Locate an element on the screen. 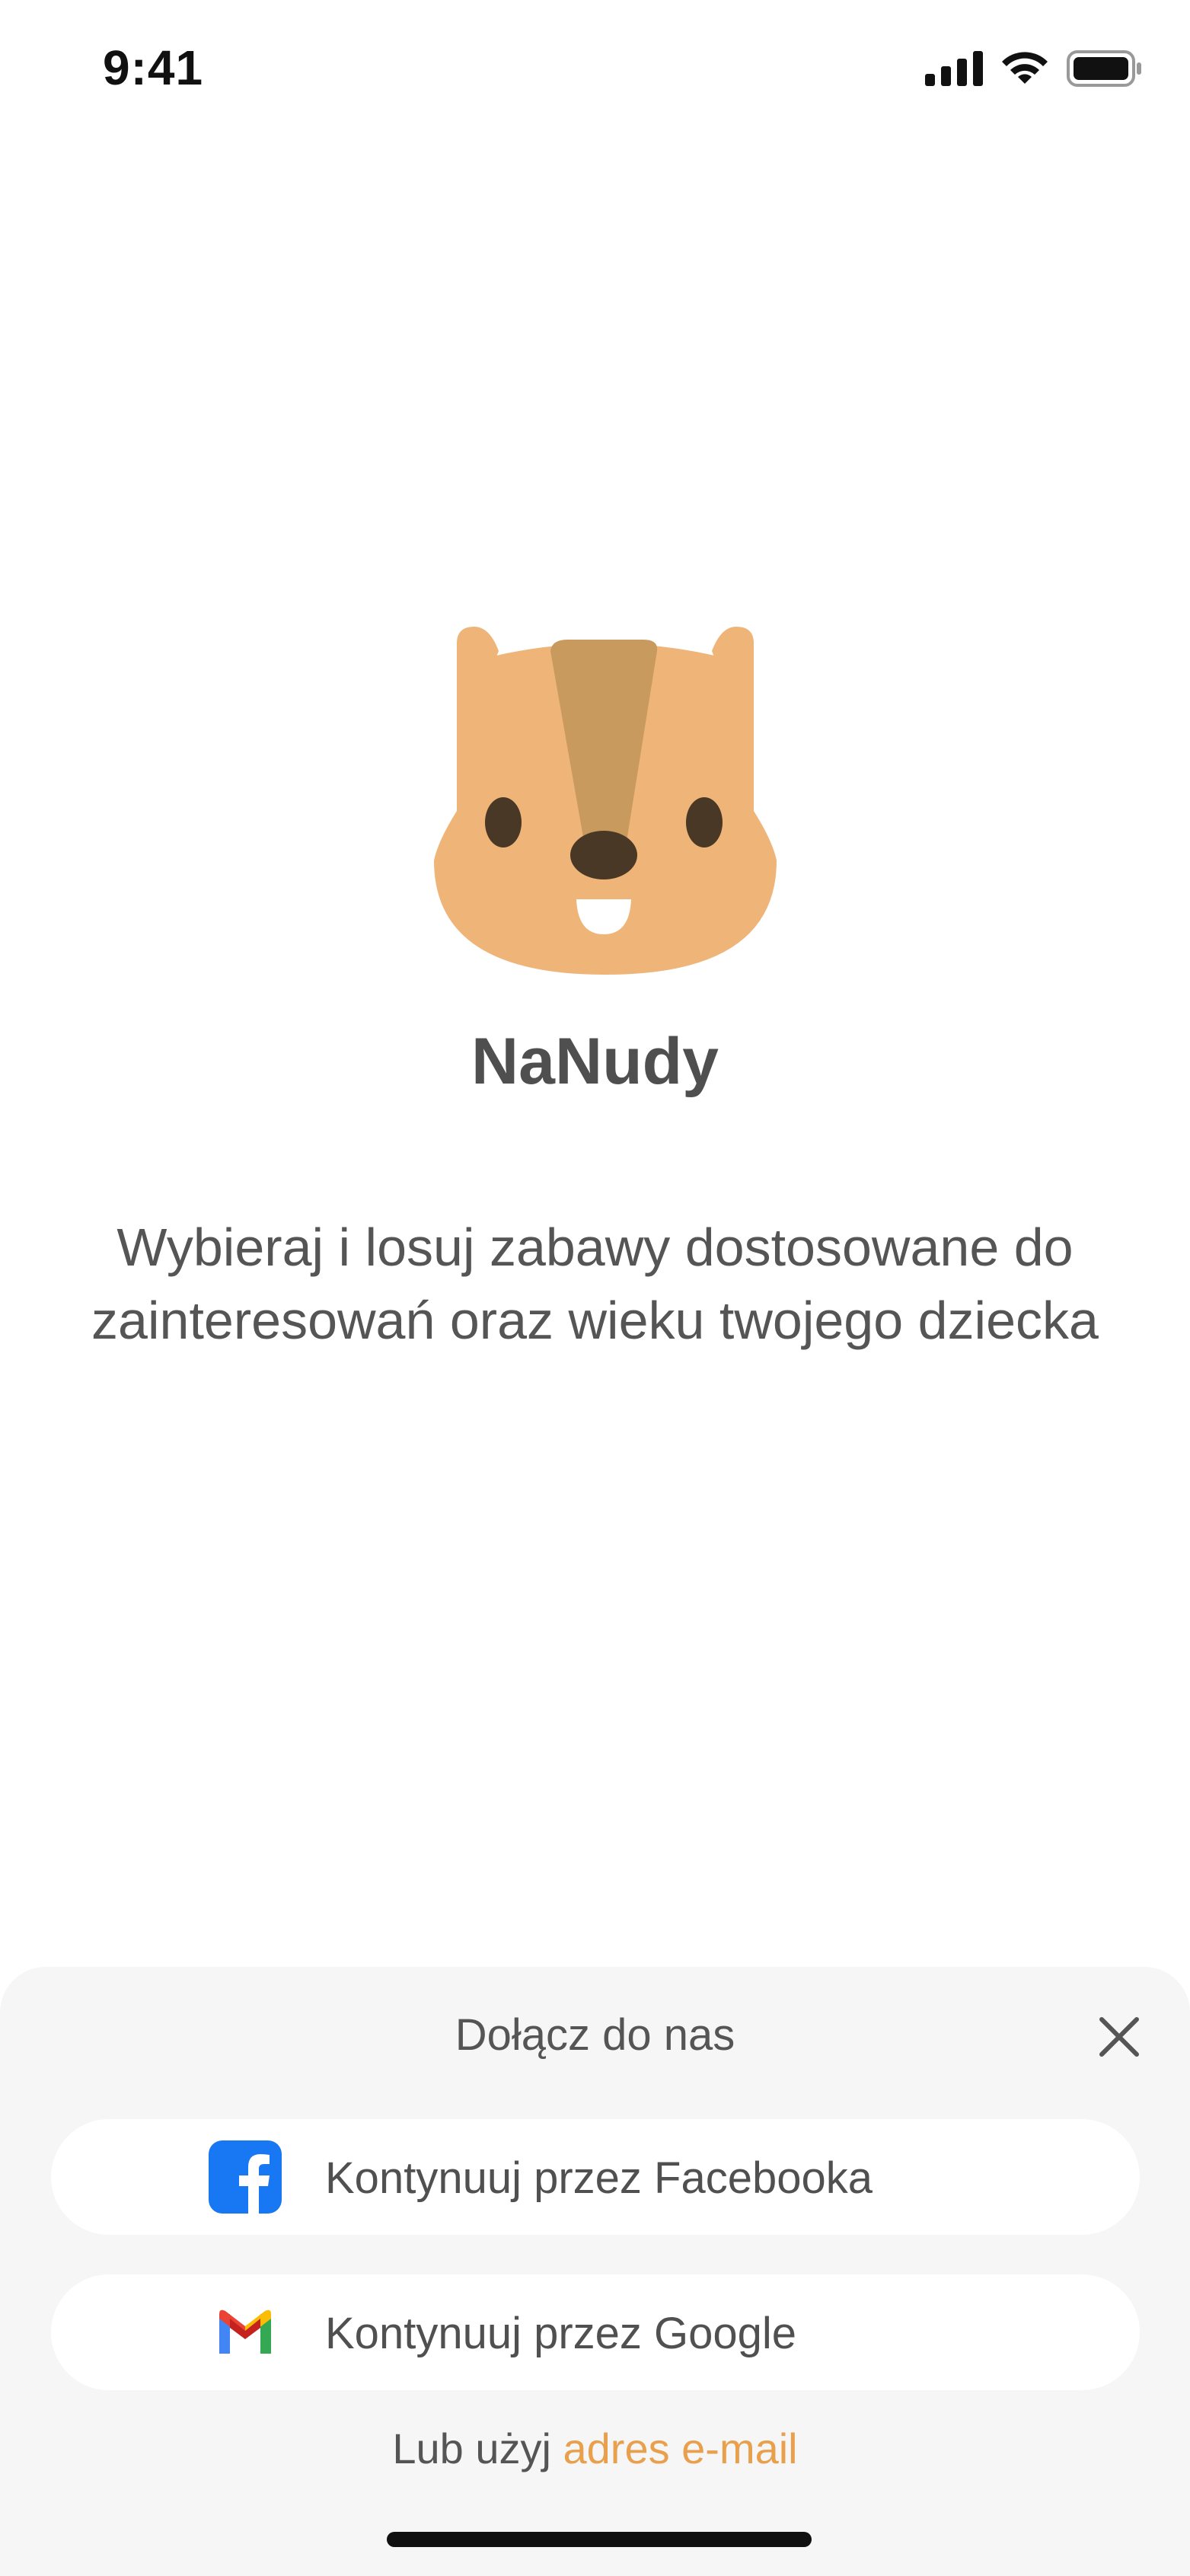 The image size is (1190, 2576). gmail-icon is located at coordinates (245, 2331).